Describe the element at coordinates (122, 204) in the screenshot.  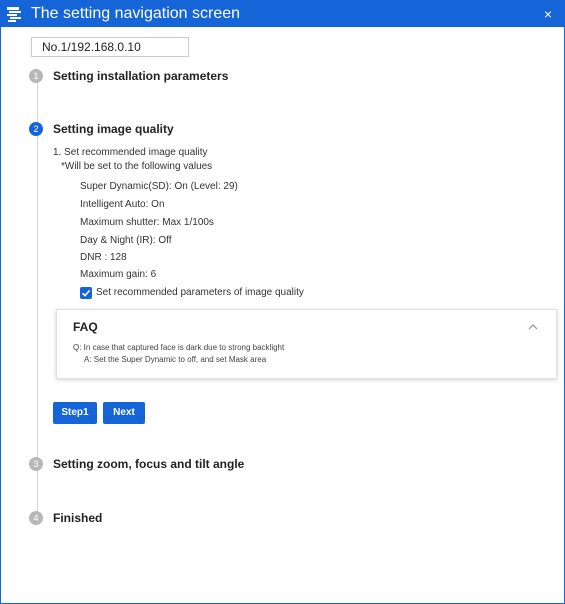
I see `setting-value-intelligent-auto: Intelligent Auto: On` at that location.